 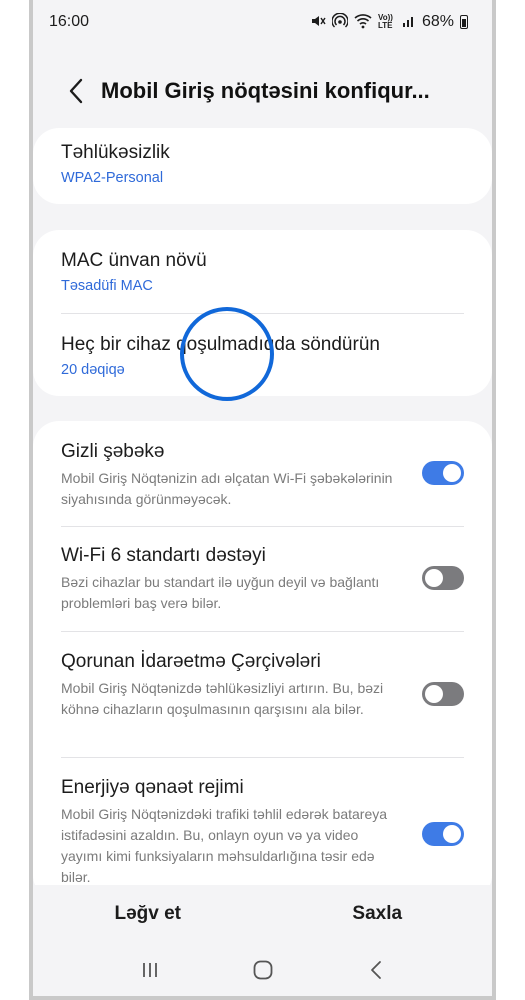 I want to click on security-setting: Təhlükəsizlik WPA2-Personal, so click(x=262, y=164).